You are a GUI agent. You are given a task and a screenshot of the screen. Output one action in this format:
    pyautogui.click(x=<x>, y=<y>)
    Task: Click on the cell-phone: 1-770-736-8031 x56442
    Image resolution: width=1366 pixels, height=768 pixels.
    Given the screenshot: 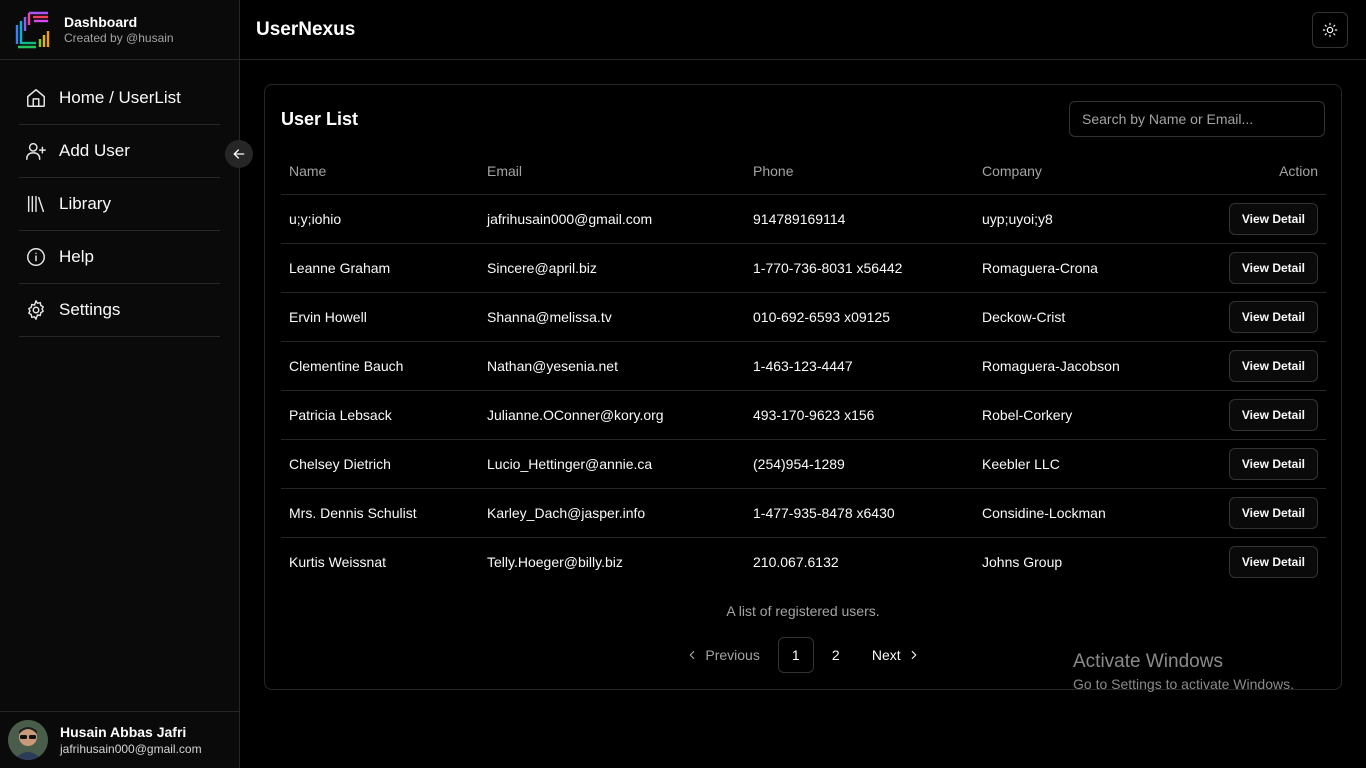 What is the action you would take?
    pyautogui.click(x=859, y=268)
    